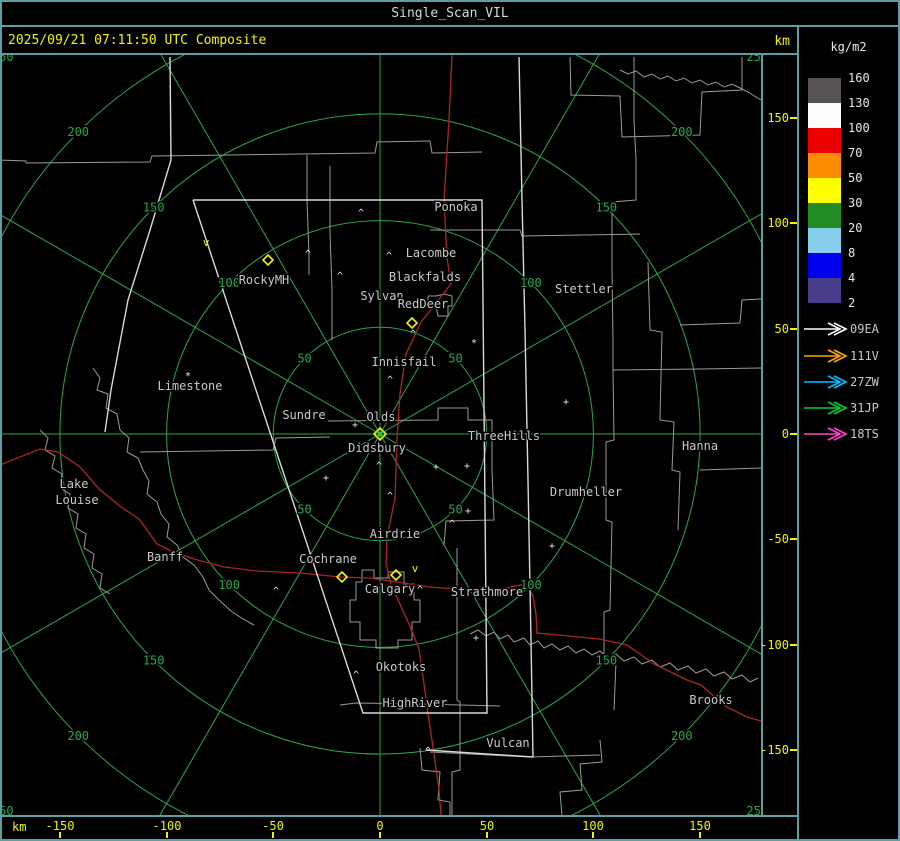  Describe the element at coordinates (852, 303) in the screenshot. I see `colorbar-value-label: 2` at that location.